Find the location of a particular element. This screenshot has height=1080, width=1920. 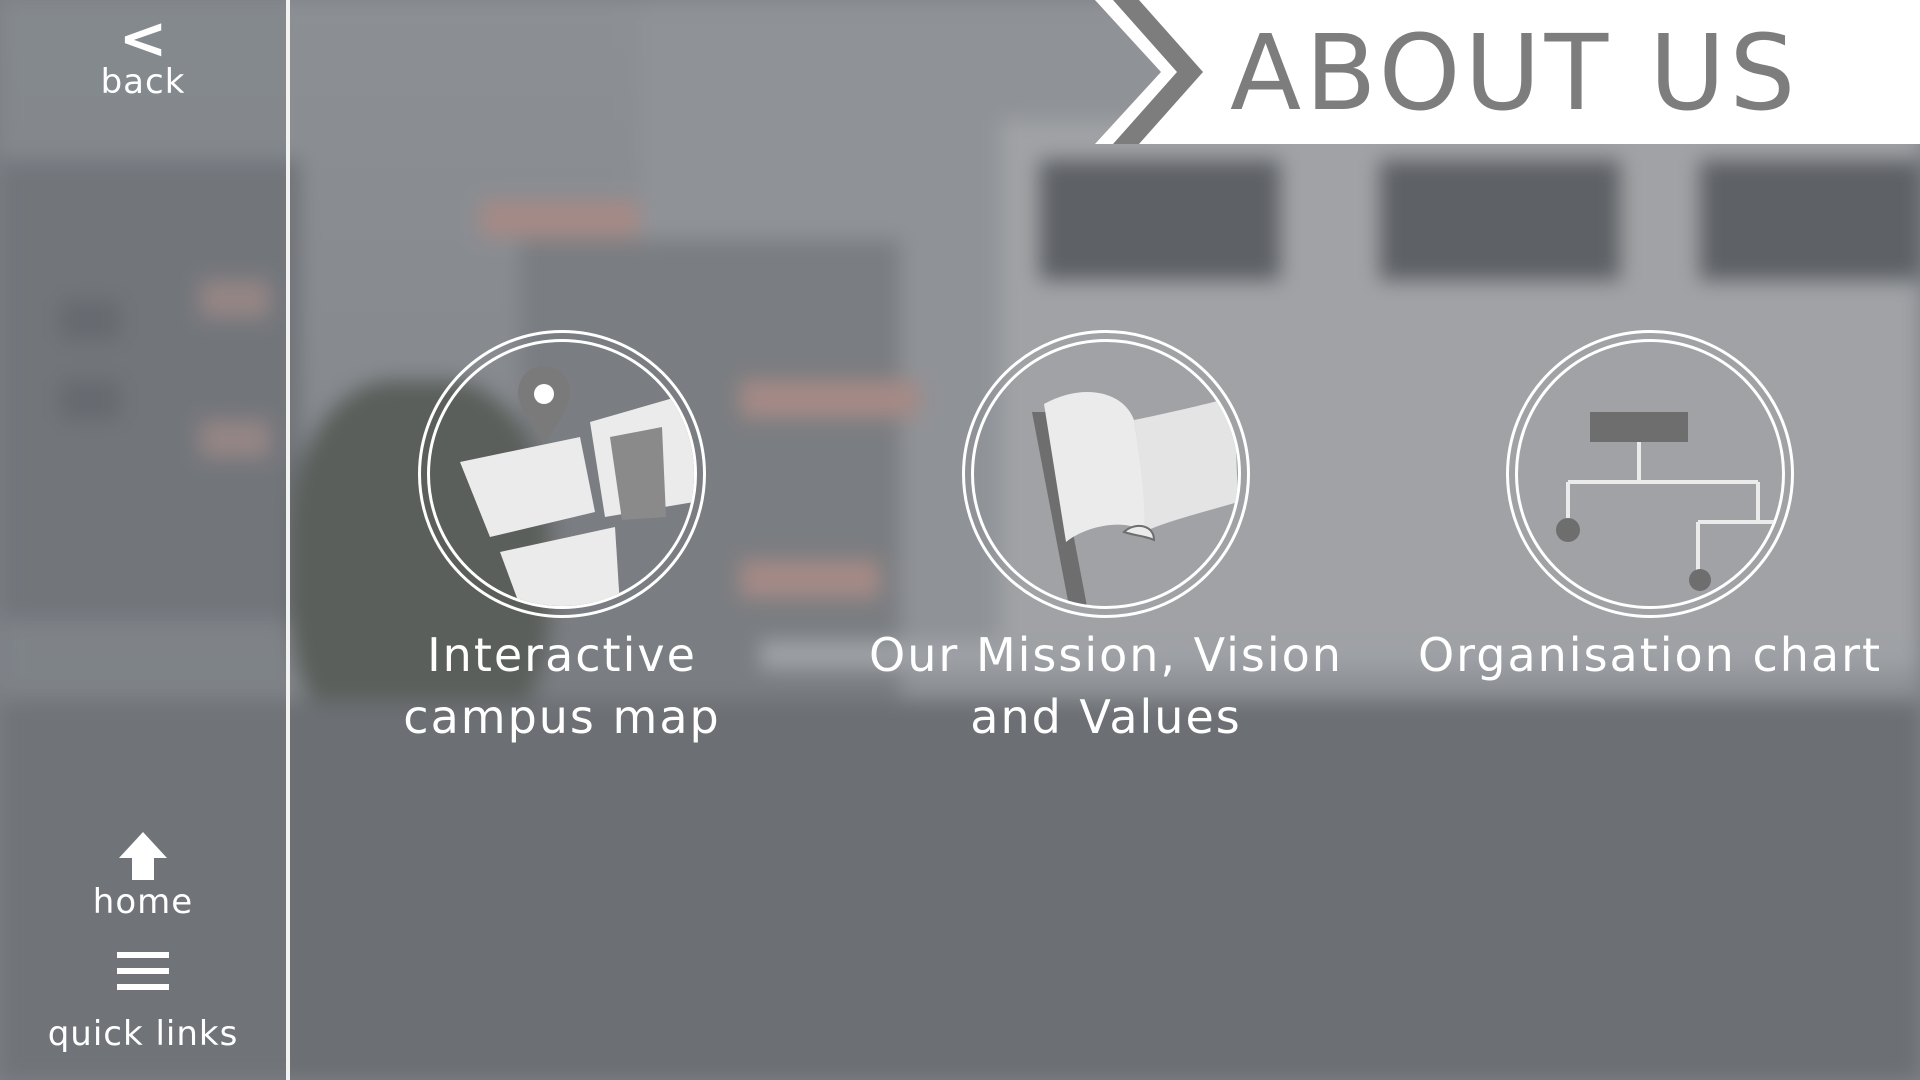

org-chart-circle is located at coordinates (1650, 474).